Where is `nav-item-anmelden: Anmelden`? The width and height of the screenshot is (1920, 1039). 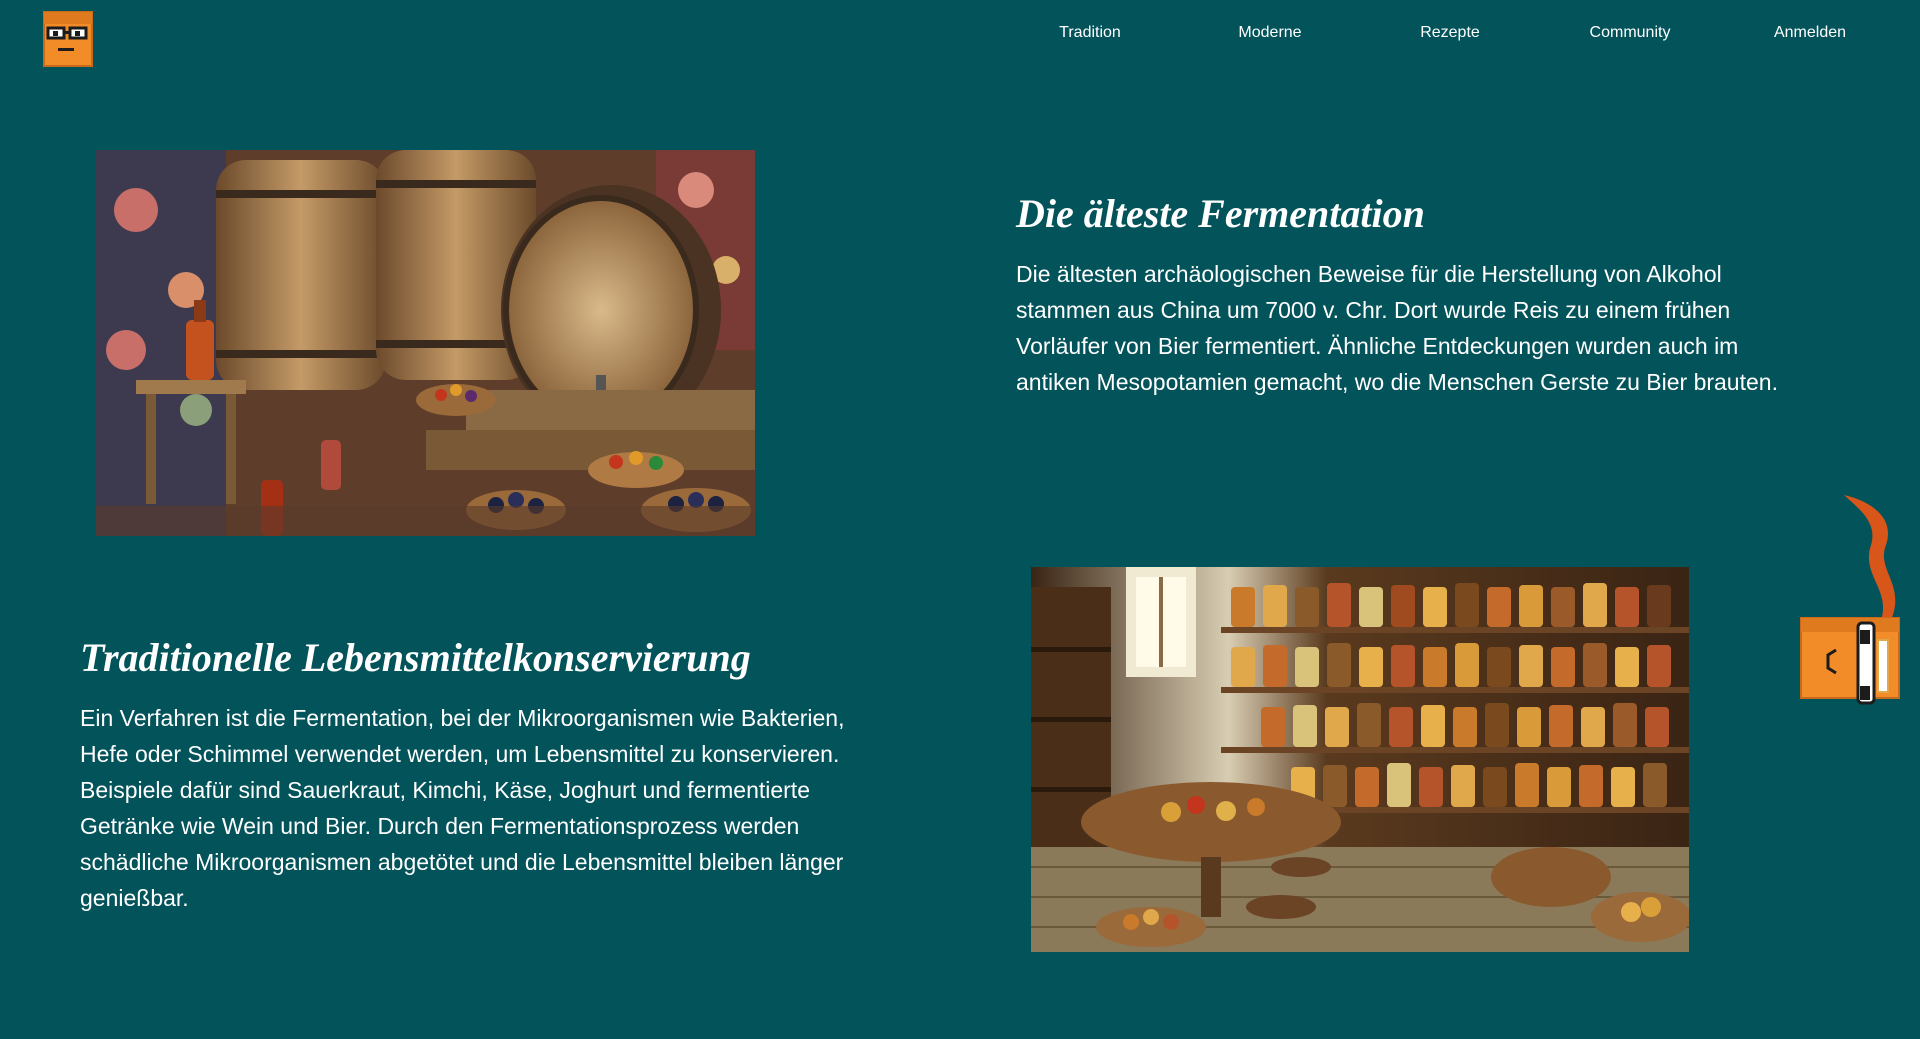 nav-item-anmelden: Anmelden is located at coordinates (1810, 33).